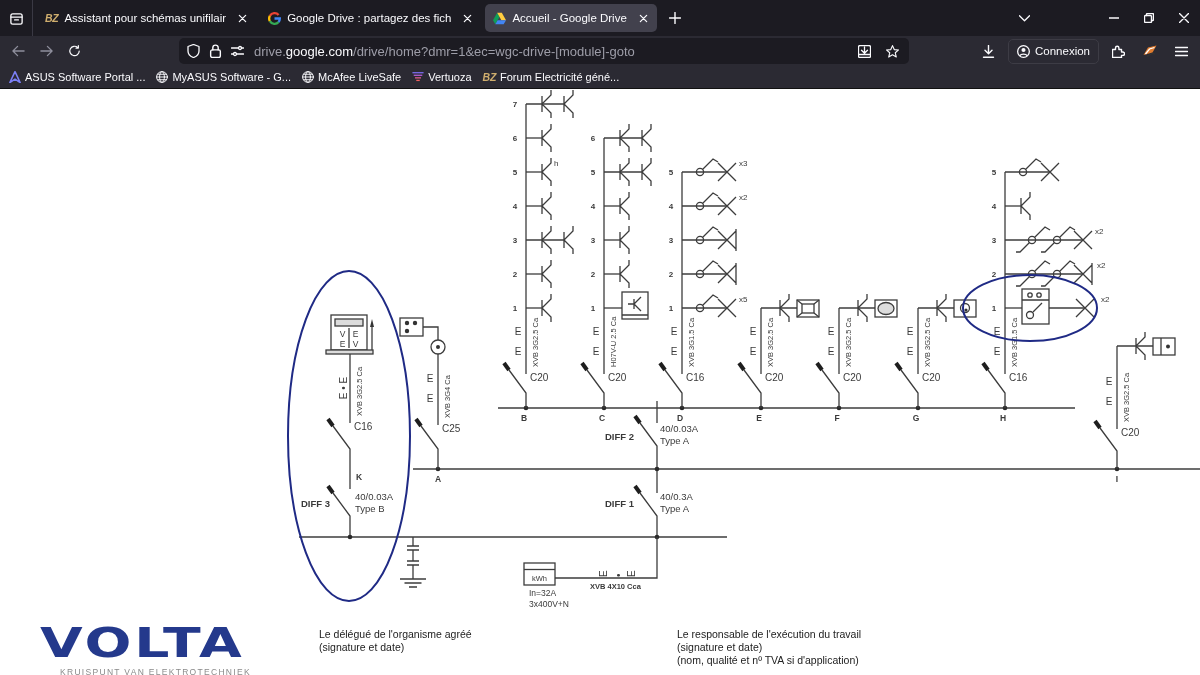  What do you see at coordinates (237, 51) in the screenshot?
I see `sliders-icon` at bounding box center [237, 51].